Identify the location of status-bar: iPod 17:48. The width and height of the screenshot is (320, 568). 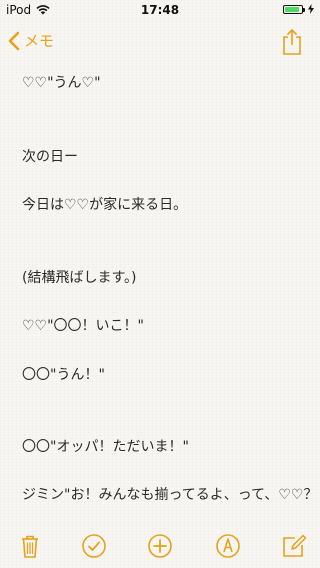
(160, 10).